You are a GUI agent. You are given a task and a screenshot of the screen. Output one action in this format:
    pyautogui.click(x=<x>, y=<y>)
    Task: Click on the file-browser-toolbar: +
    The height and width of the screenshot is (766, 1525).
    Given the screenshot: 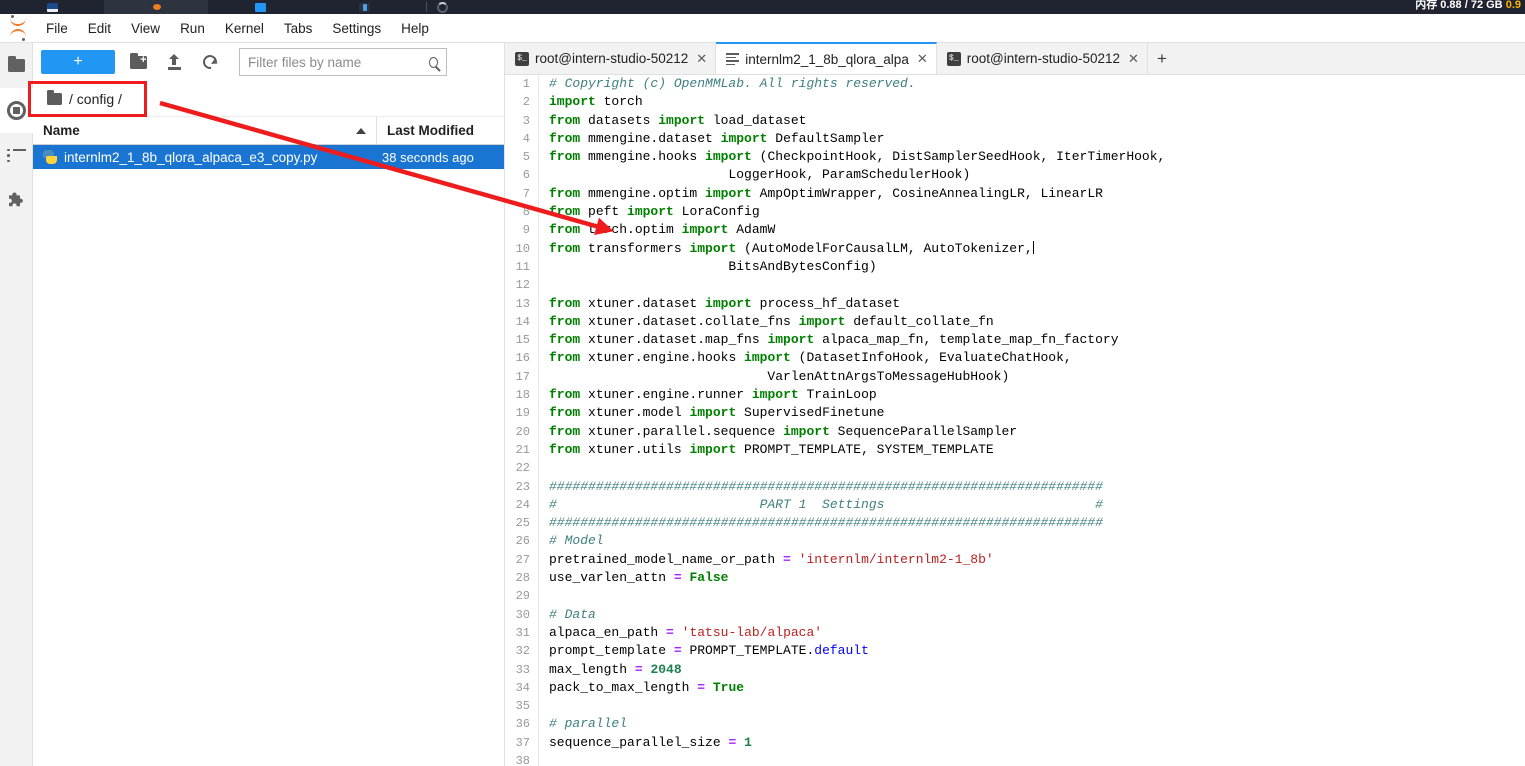 What is the action you would take?
    pyautogui.click(x=268, y=62)
    